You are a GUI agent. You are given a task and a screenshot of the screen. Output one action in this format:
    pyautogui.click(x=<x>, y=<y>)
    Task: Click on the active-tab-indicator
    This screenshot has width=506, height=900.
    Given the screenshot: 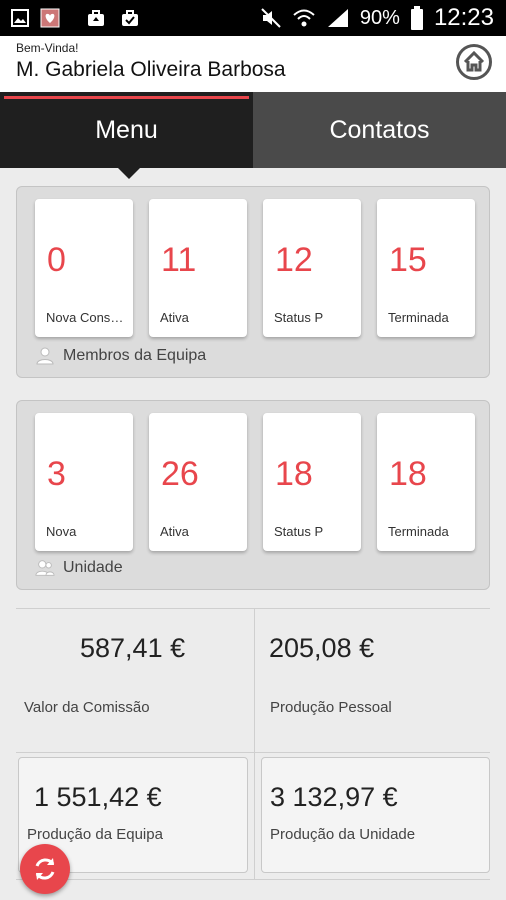 What is the action you would take?
    pyautogui.click(x=126, y=97)
    